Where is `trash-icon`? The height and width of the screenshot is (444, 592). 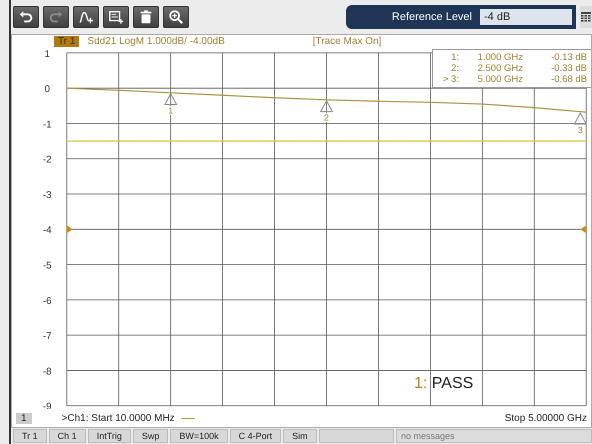 trash-icon is located at coordinates (146, 17).